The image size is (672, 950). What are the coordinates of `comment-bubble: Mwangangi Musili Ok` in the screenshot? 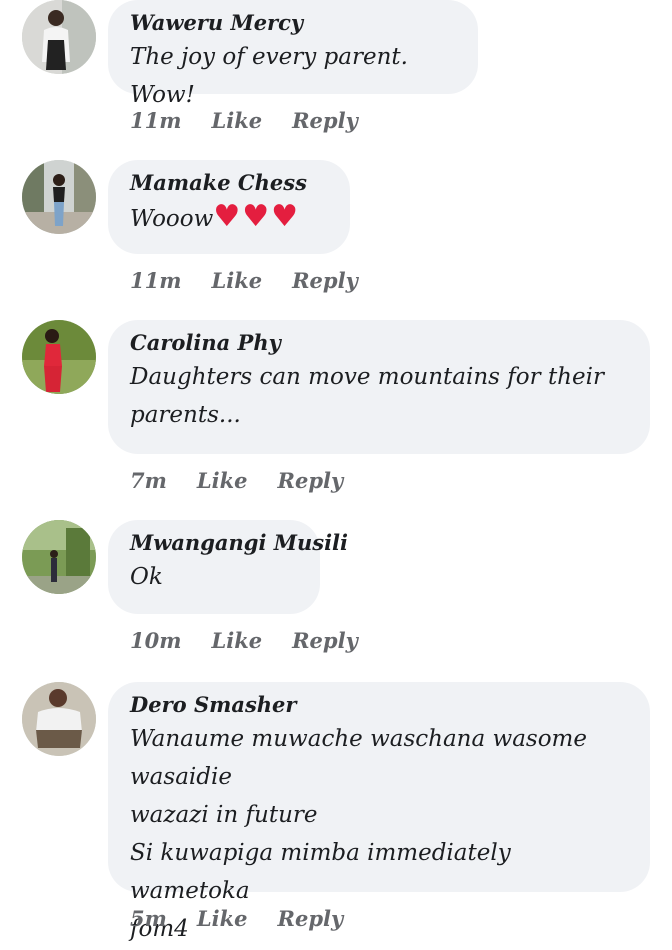 It's located at (228, 567).